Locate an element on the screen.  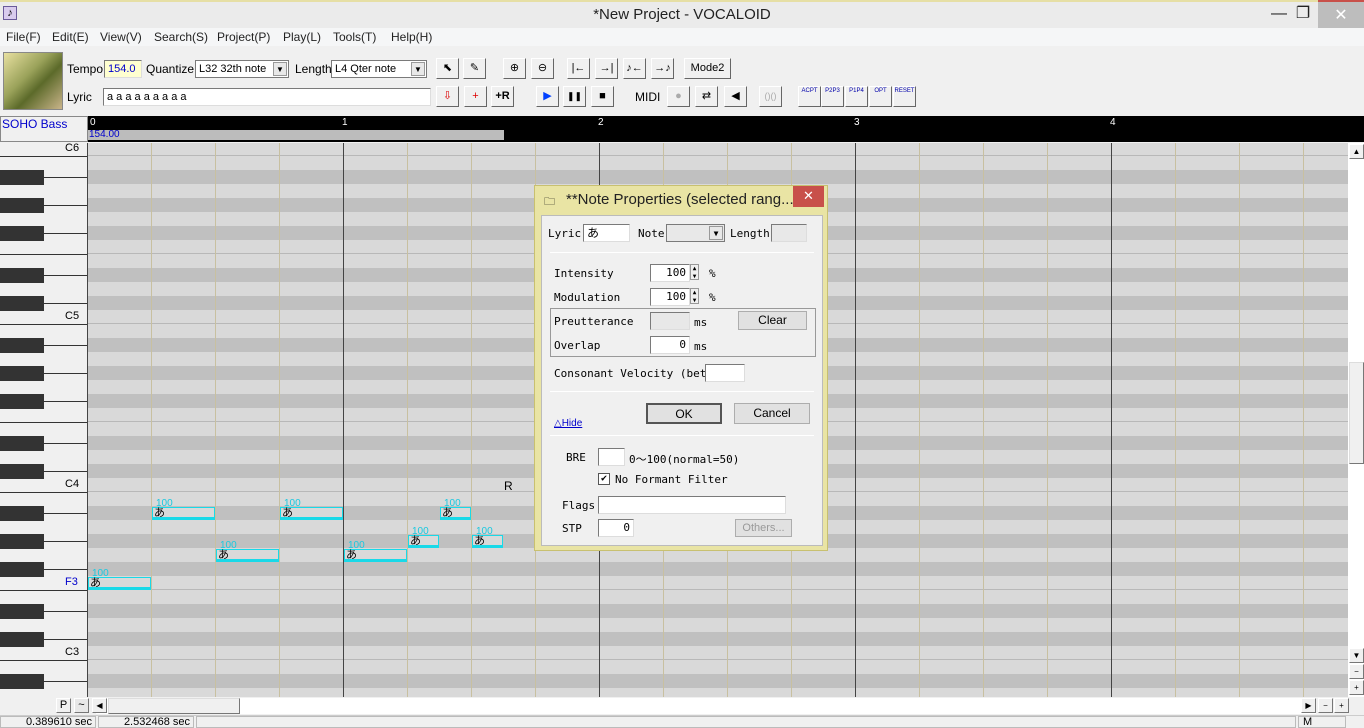
p2p3-icon: P2P3 is located at coordinates (832, 96).